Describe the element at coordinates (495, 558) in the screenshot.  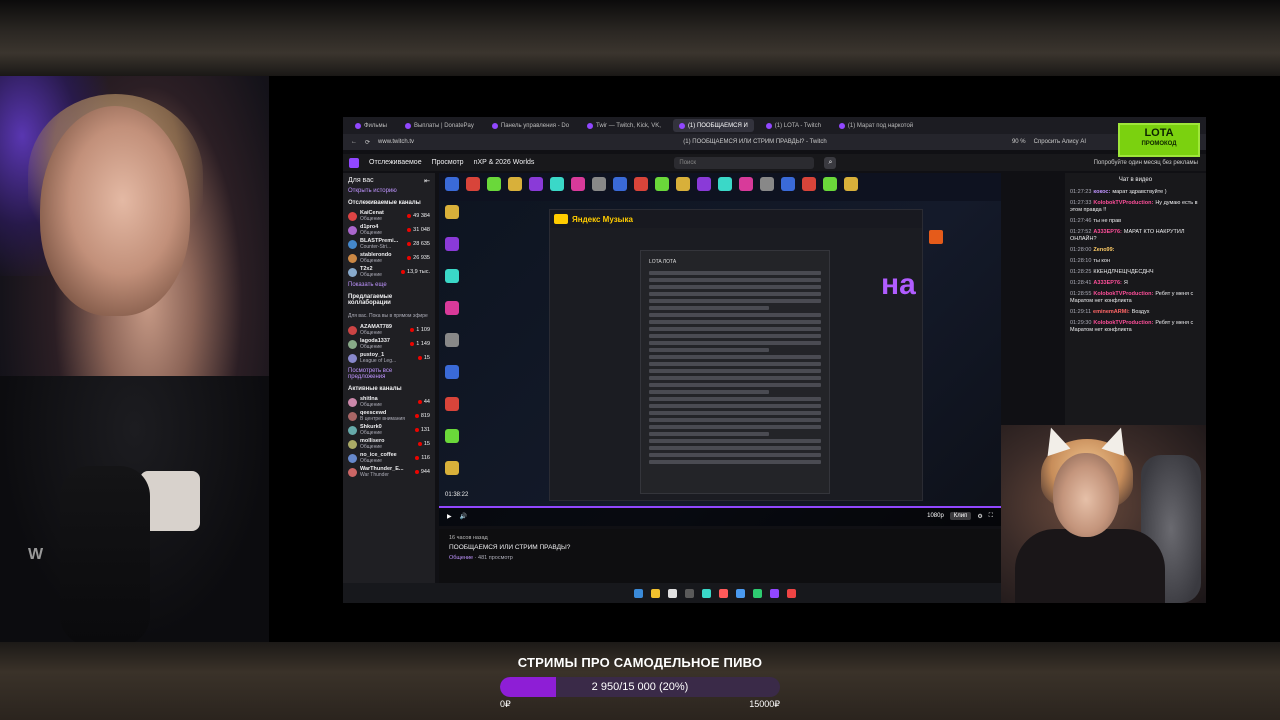
I see `view-count: 481 просмотр` at that location.